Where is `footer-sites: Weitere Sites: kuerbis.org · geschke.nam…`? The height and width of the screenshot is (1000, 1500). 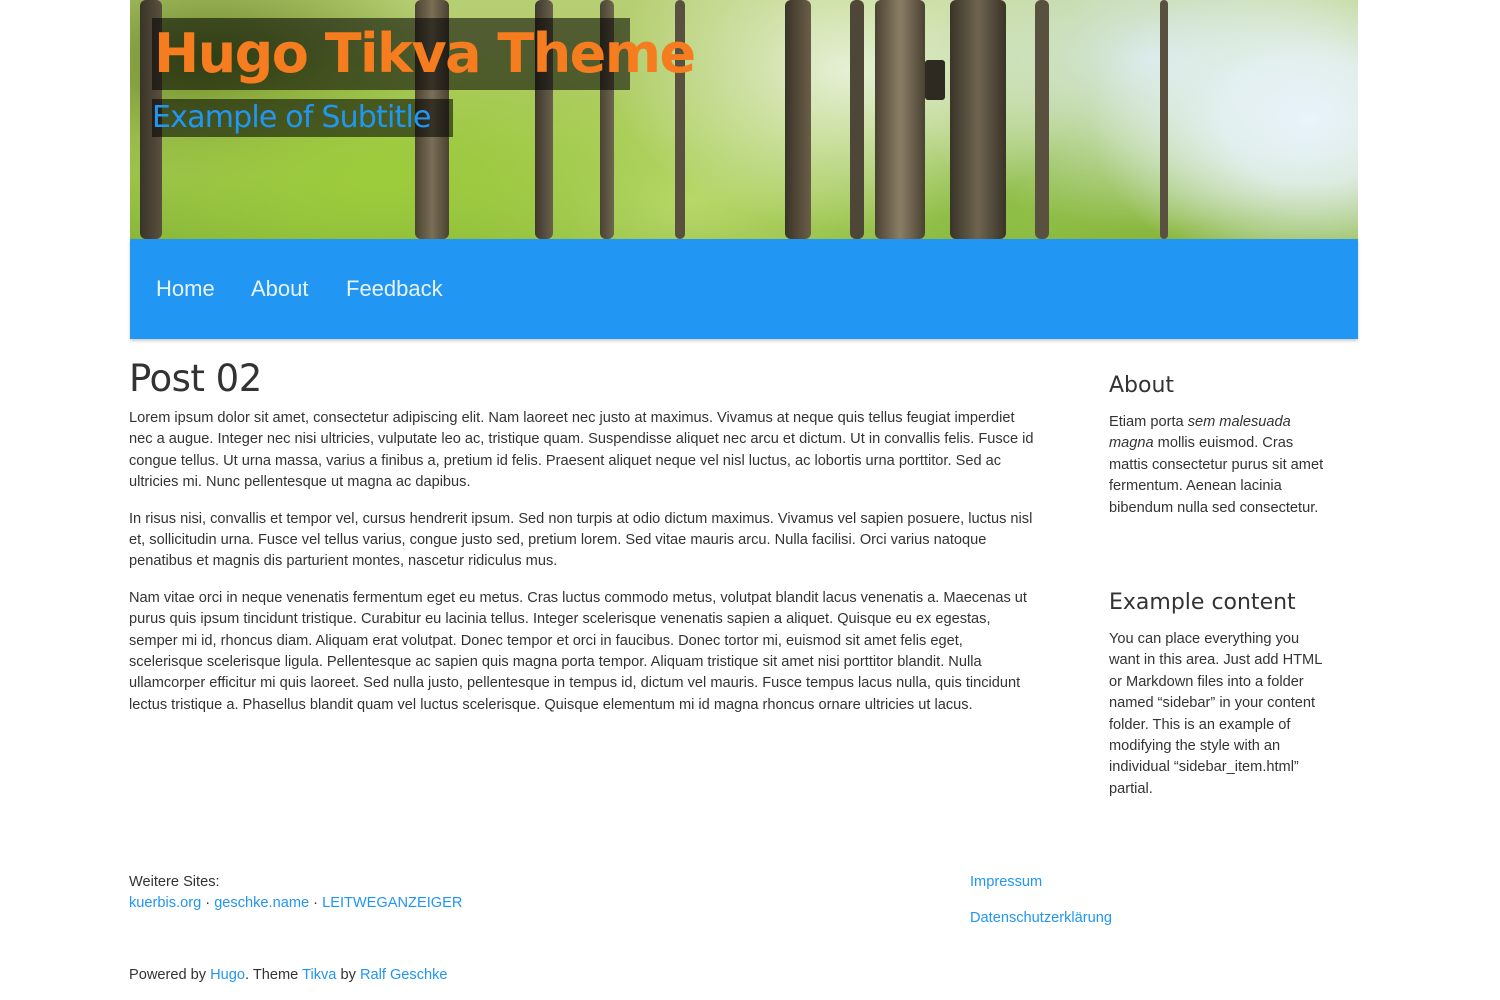
footer-sites: Weitere Sites: kuerbis.org · geschke.nam… is located at coordinates (295, 893).